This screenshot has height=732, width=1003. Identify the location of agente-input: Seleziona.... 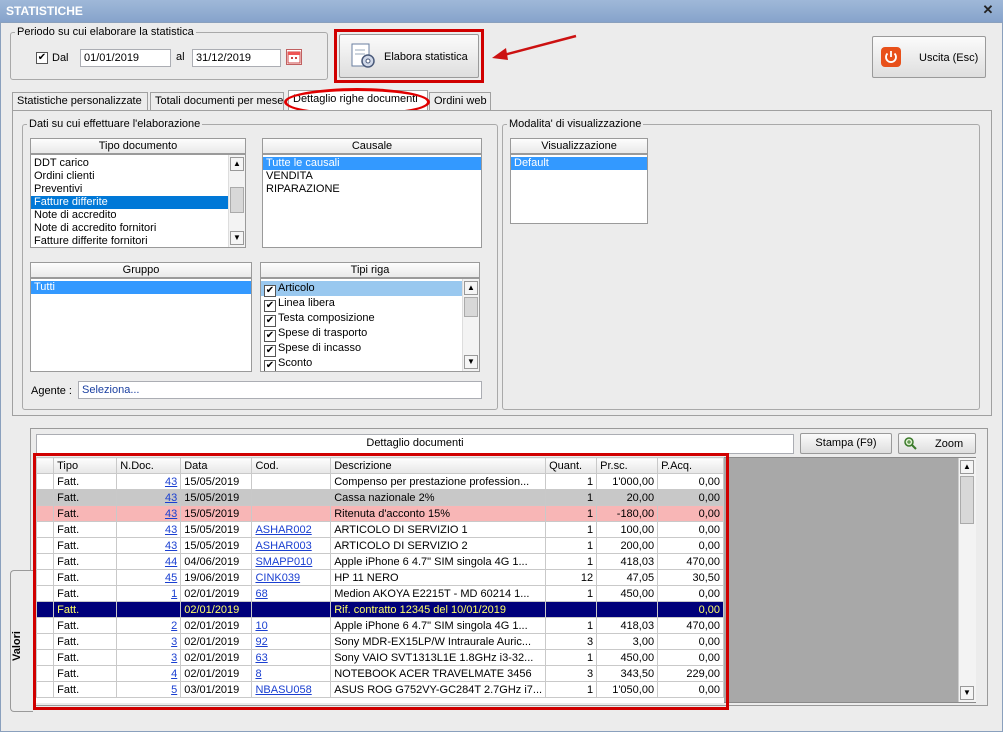
(280, 390).